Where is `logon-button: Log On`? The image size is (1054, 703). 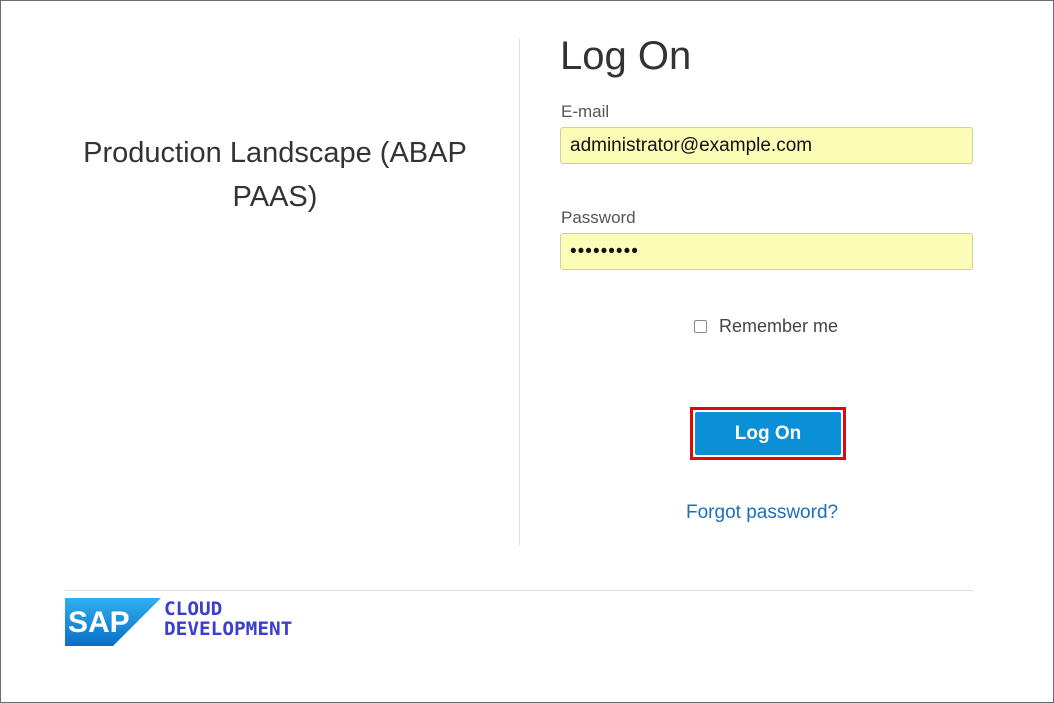
logon-button: Log On is located at coordinates (768, 433).